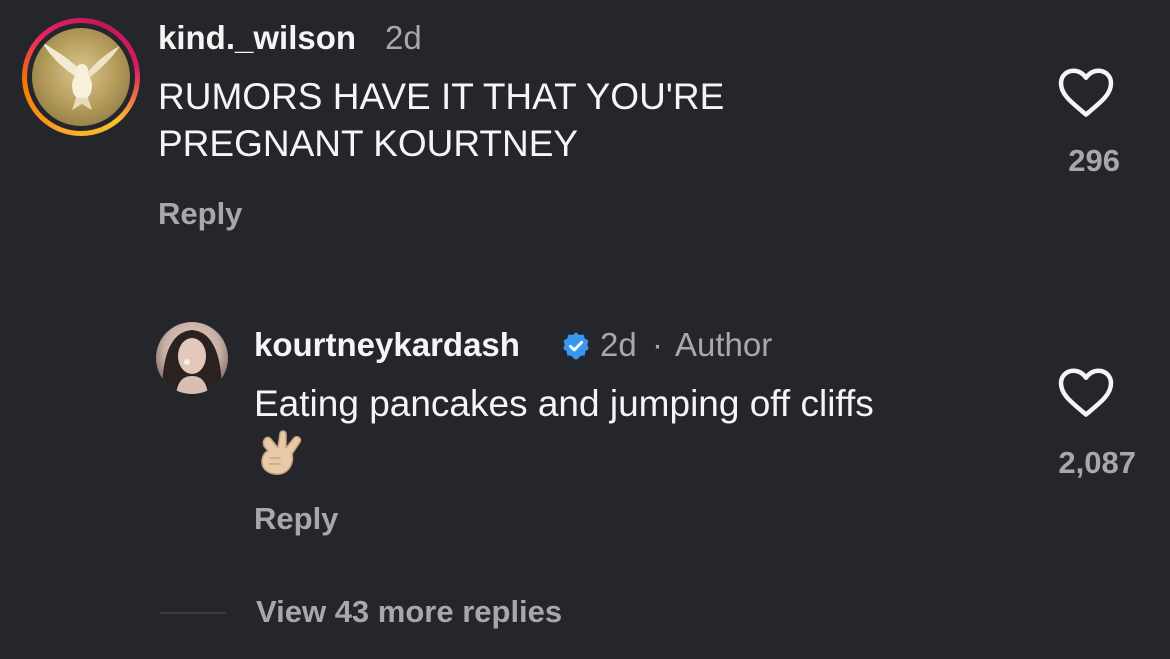 Image resolution: width=1170 pixels, height=659 pixels. I want to click on username: kourtneykardash, so click(387, 345).